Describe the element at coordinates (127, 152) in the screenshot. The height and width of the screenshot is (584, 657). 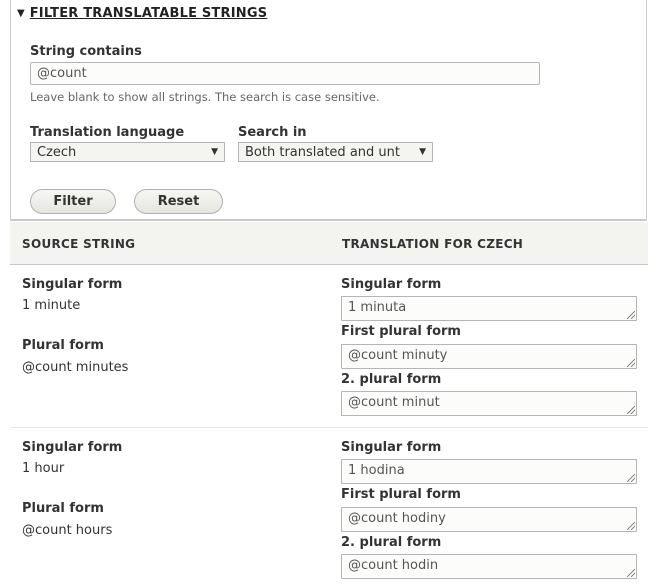
I see `translation-language-select: Czech ▼` at that location.